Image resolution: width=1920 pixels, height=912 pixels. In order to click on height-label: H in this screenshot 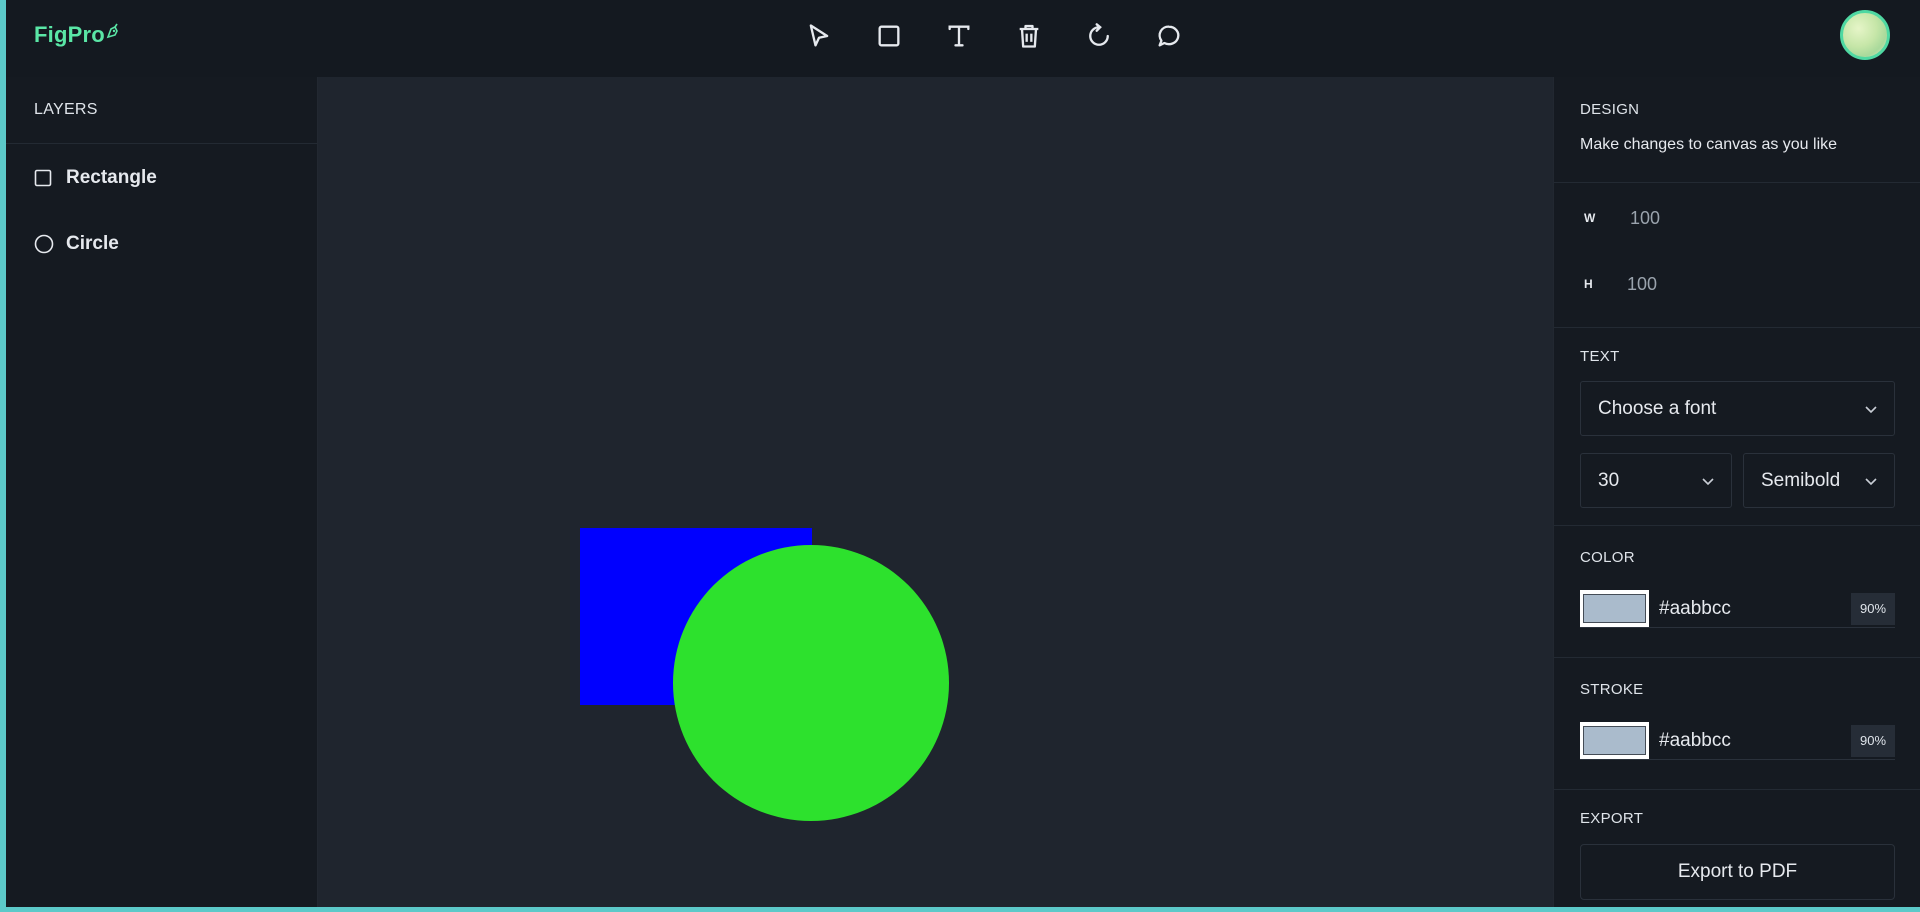, I will do `click(1588, 284)`.